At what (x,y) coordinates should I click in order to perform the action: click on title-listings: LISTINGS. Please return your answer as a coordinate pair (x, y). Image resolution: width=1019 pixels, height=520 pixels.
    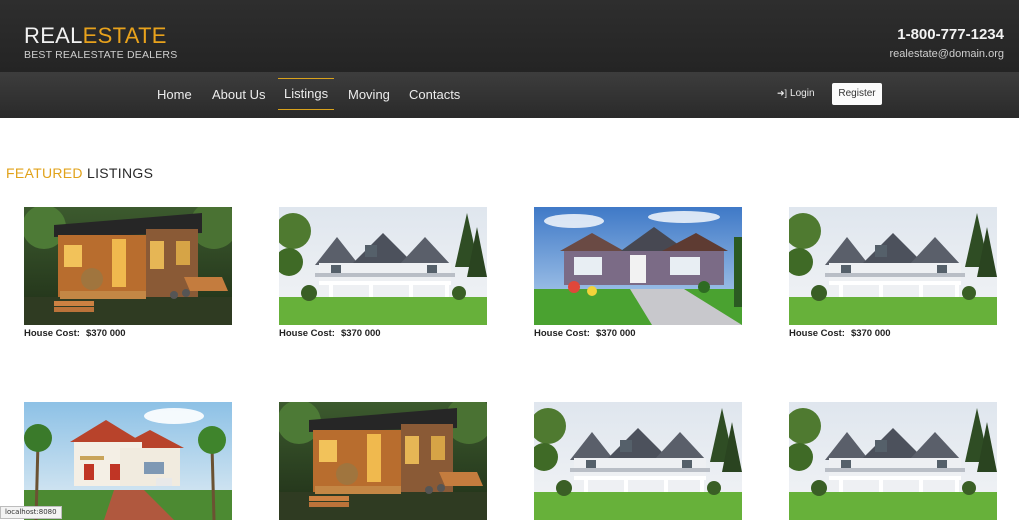
    Looking at the image, I should click on (120, 173).